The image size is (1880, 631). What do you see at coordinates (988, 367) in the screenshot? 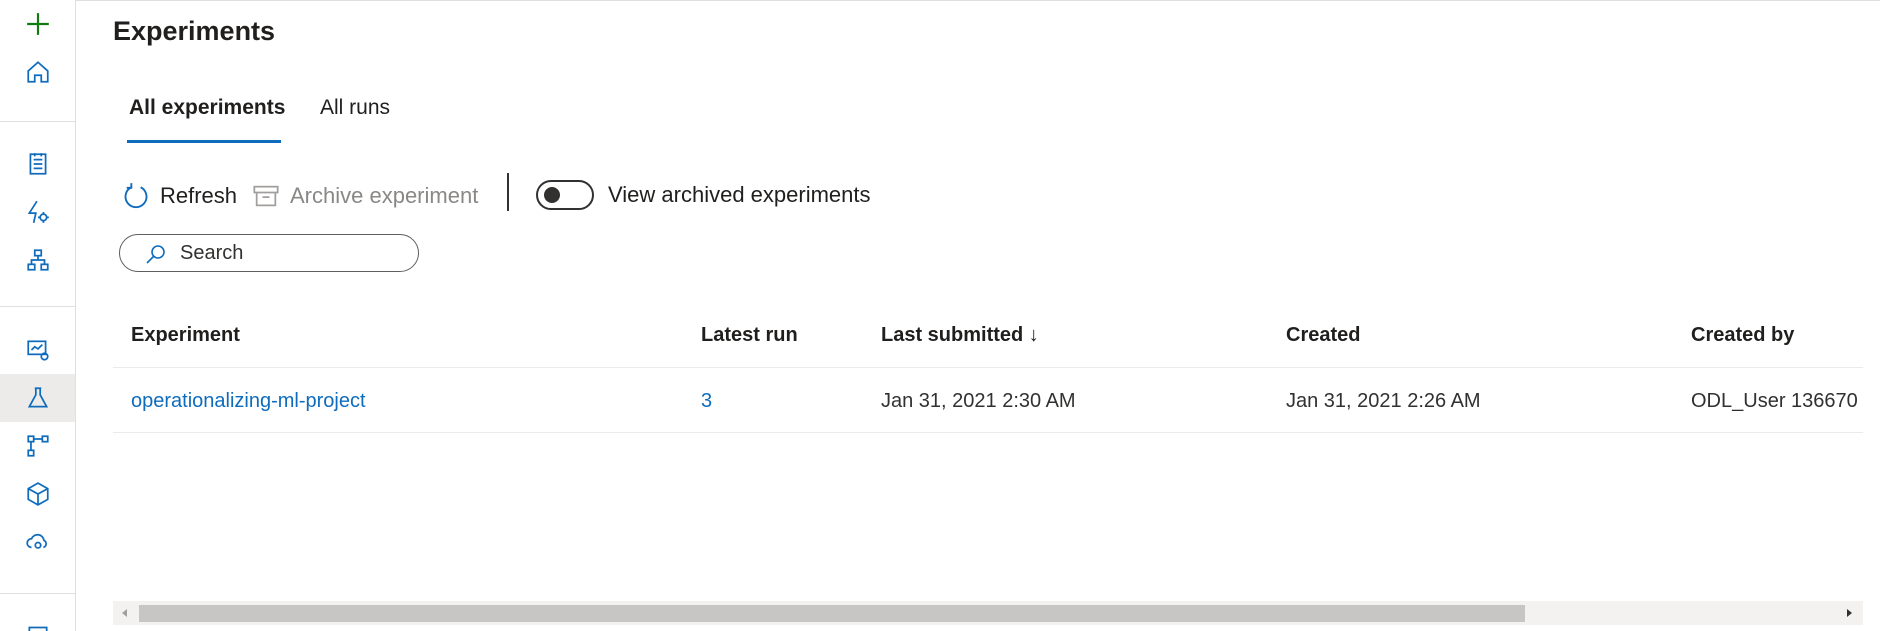
I see `header-divider` at bounding box center [988, 367].